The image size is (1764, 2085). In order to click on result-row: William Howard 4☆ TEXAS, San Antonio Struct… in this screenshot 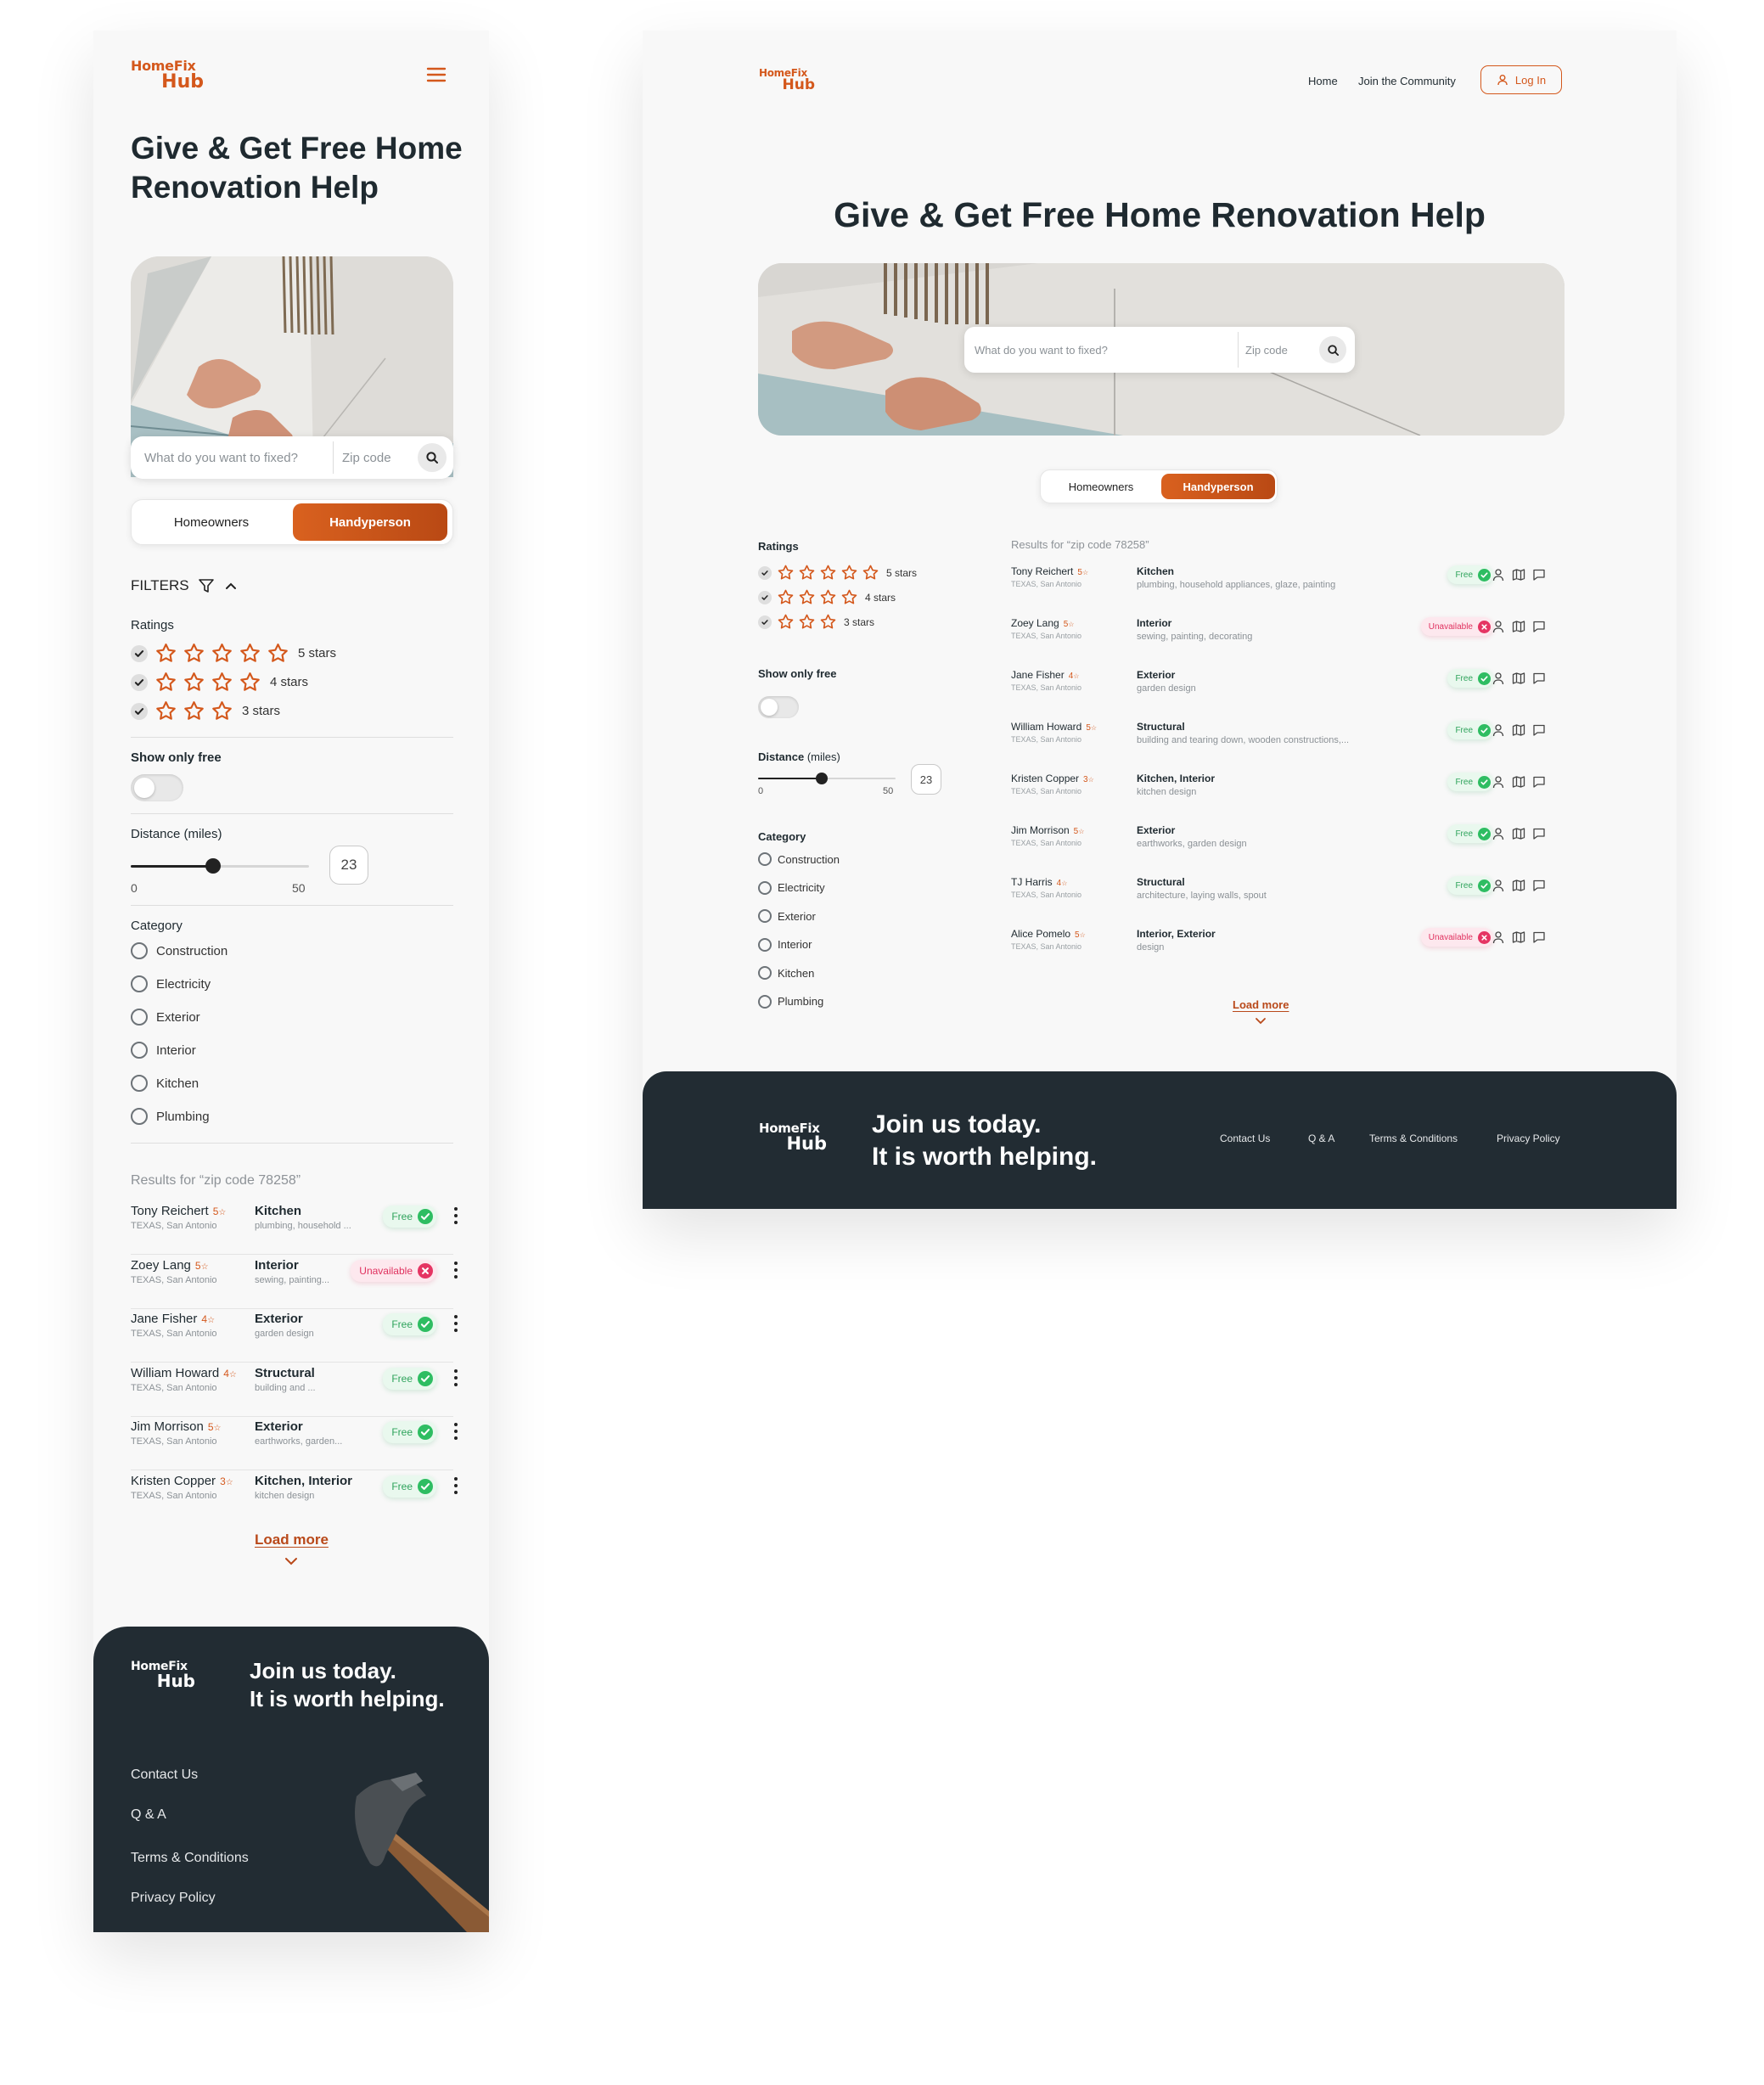, I will do `click(296, 1390)`.